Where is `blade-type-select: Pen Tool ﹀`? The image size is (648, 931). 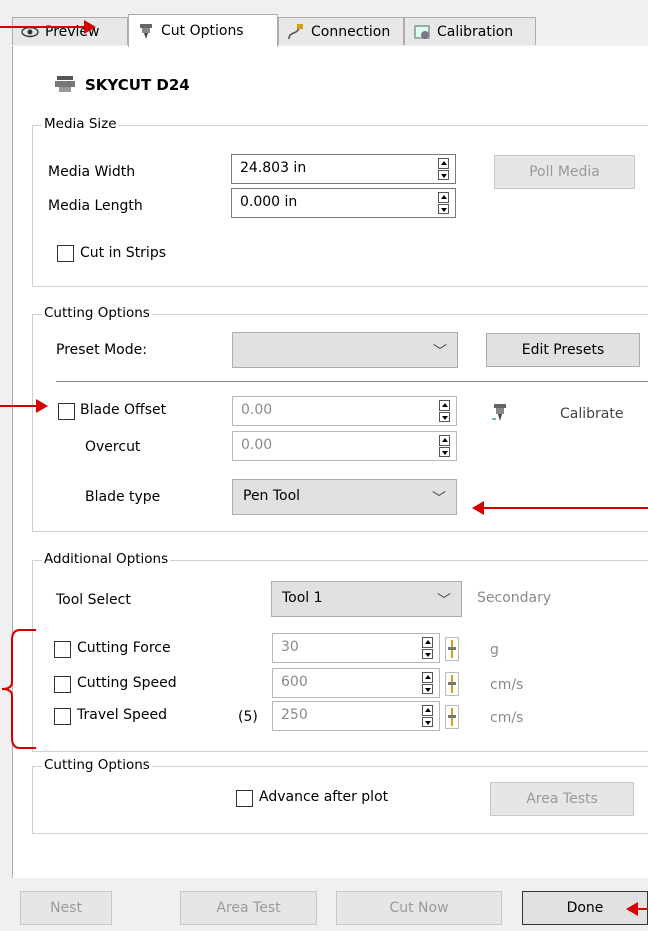
blade-type-select: Pen Tool ﹀ is located at coordinates (344, 497).